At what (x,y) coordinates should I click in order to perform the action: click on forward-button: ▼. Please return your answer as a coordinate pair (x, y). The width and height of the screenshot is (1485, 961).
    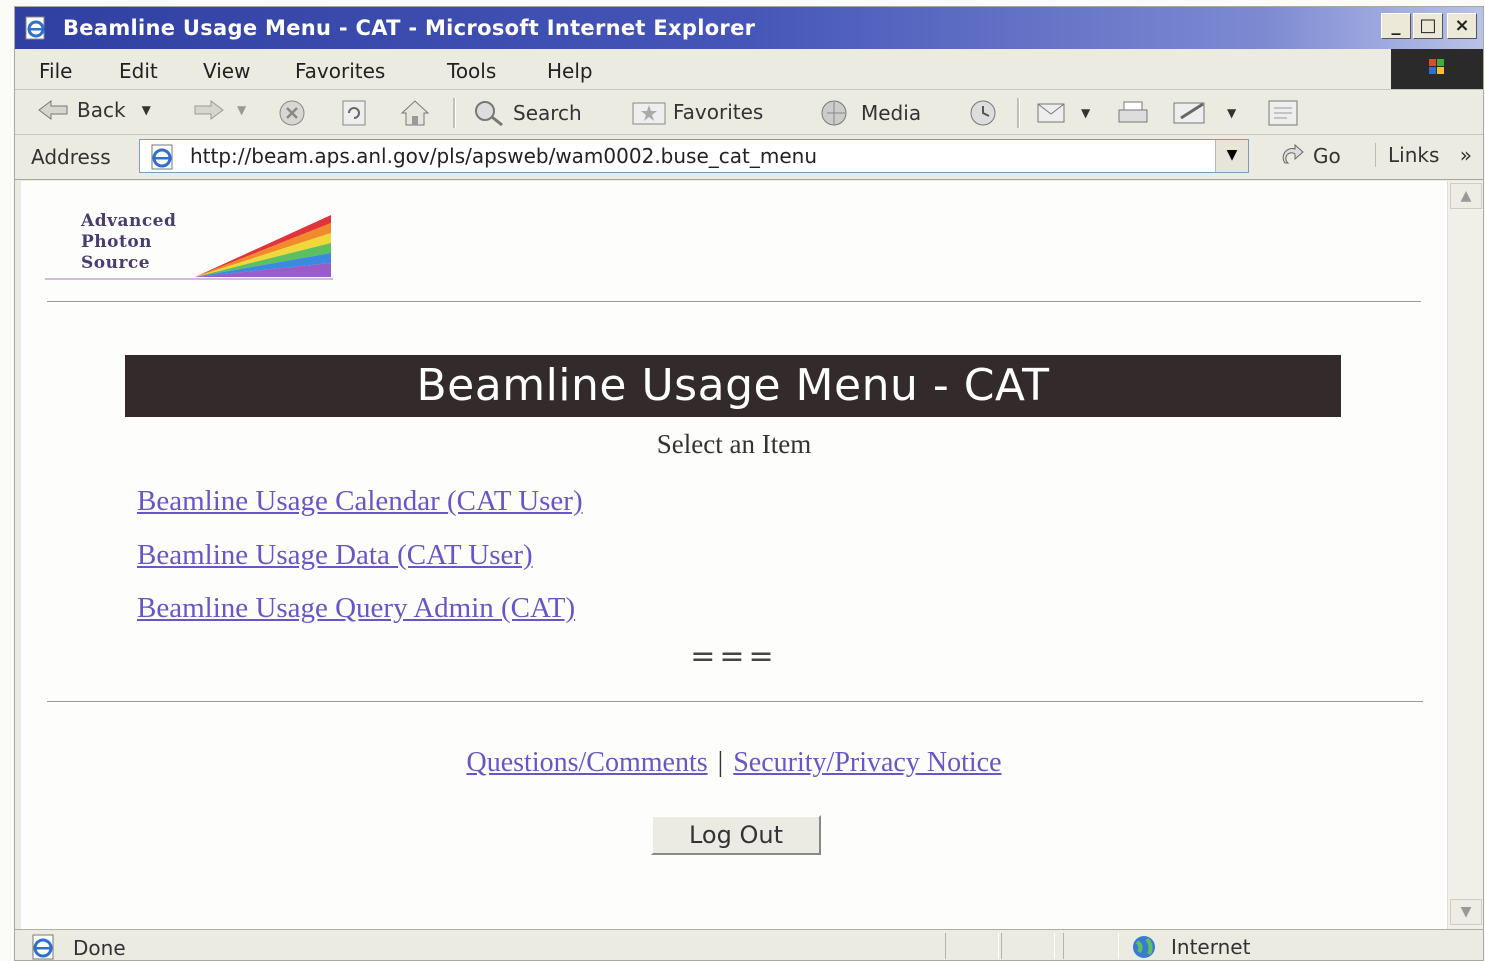
    Looking at the image, I should click on (218, 110).